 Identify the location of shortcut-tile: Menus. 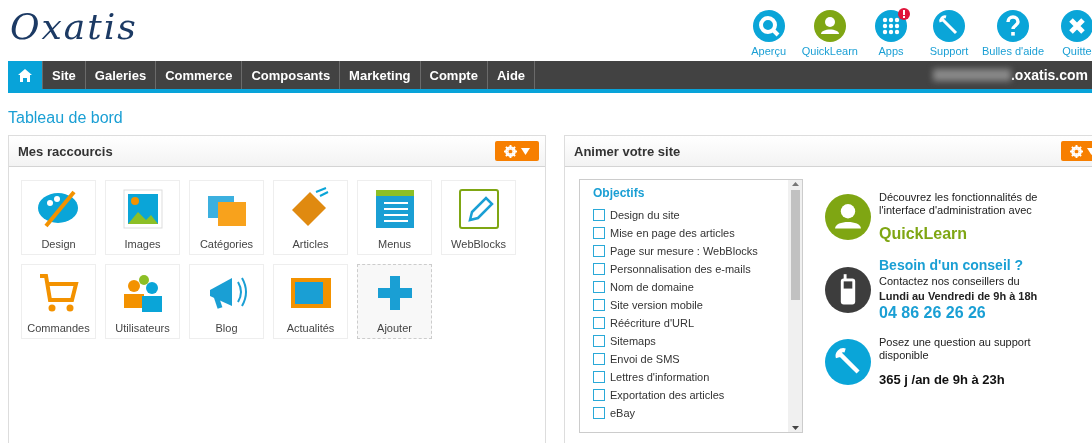
(394, 217).